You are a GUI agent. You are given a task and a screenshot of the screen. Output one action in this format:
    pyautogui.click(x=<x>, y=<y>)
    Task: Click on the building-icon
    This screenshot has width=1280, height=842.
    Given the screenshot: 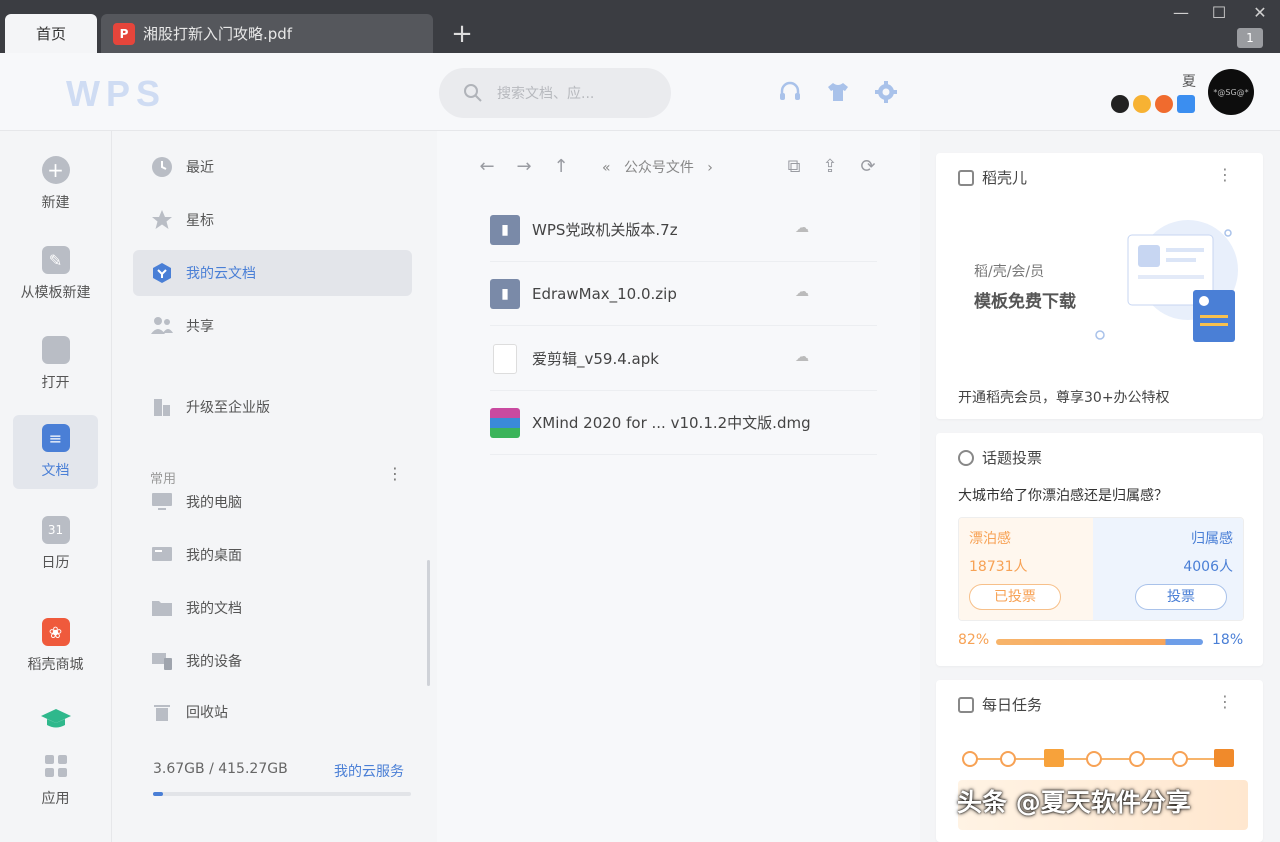 What is the action you would take?
    pyautogui.click(x=162, y=407)
    